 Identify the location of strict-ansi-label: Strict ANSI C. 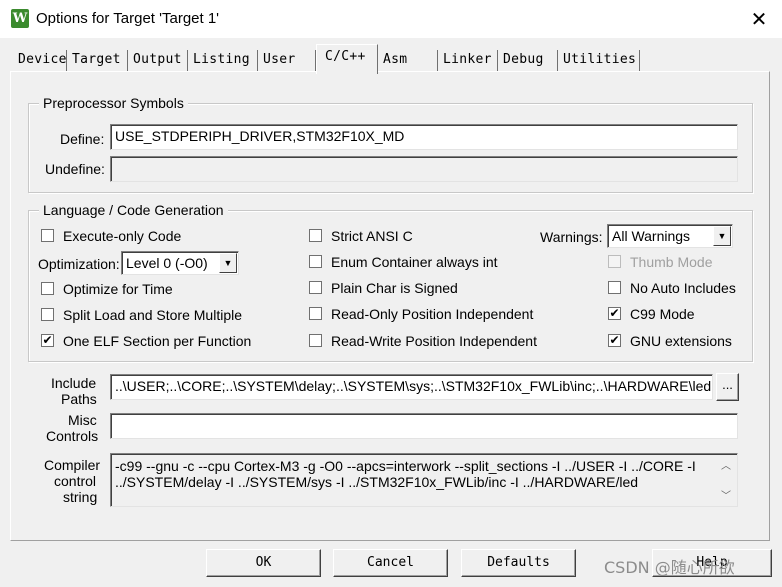
(372, 236).